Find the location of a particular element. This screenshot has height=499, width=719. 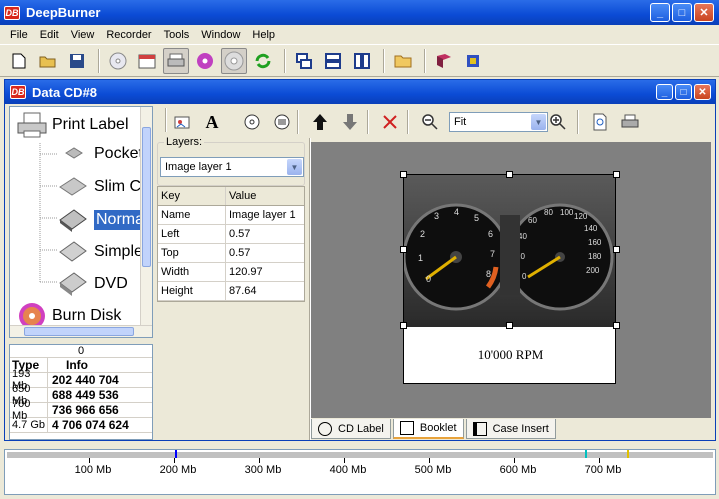

layer-select: Image layer 1 ▼ is located at coordinates (232, 167).